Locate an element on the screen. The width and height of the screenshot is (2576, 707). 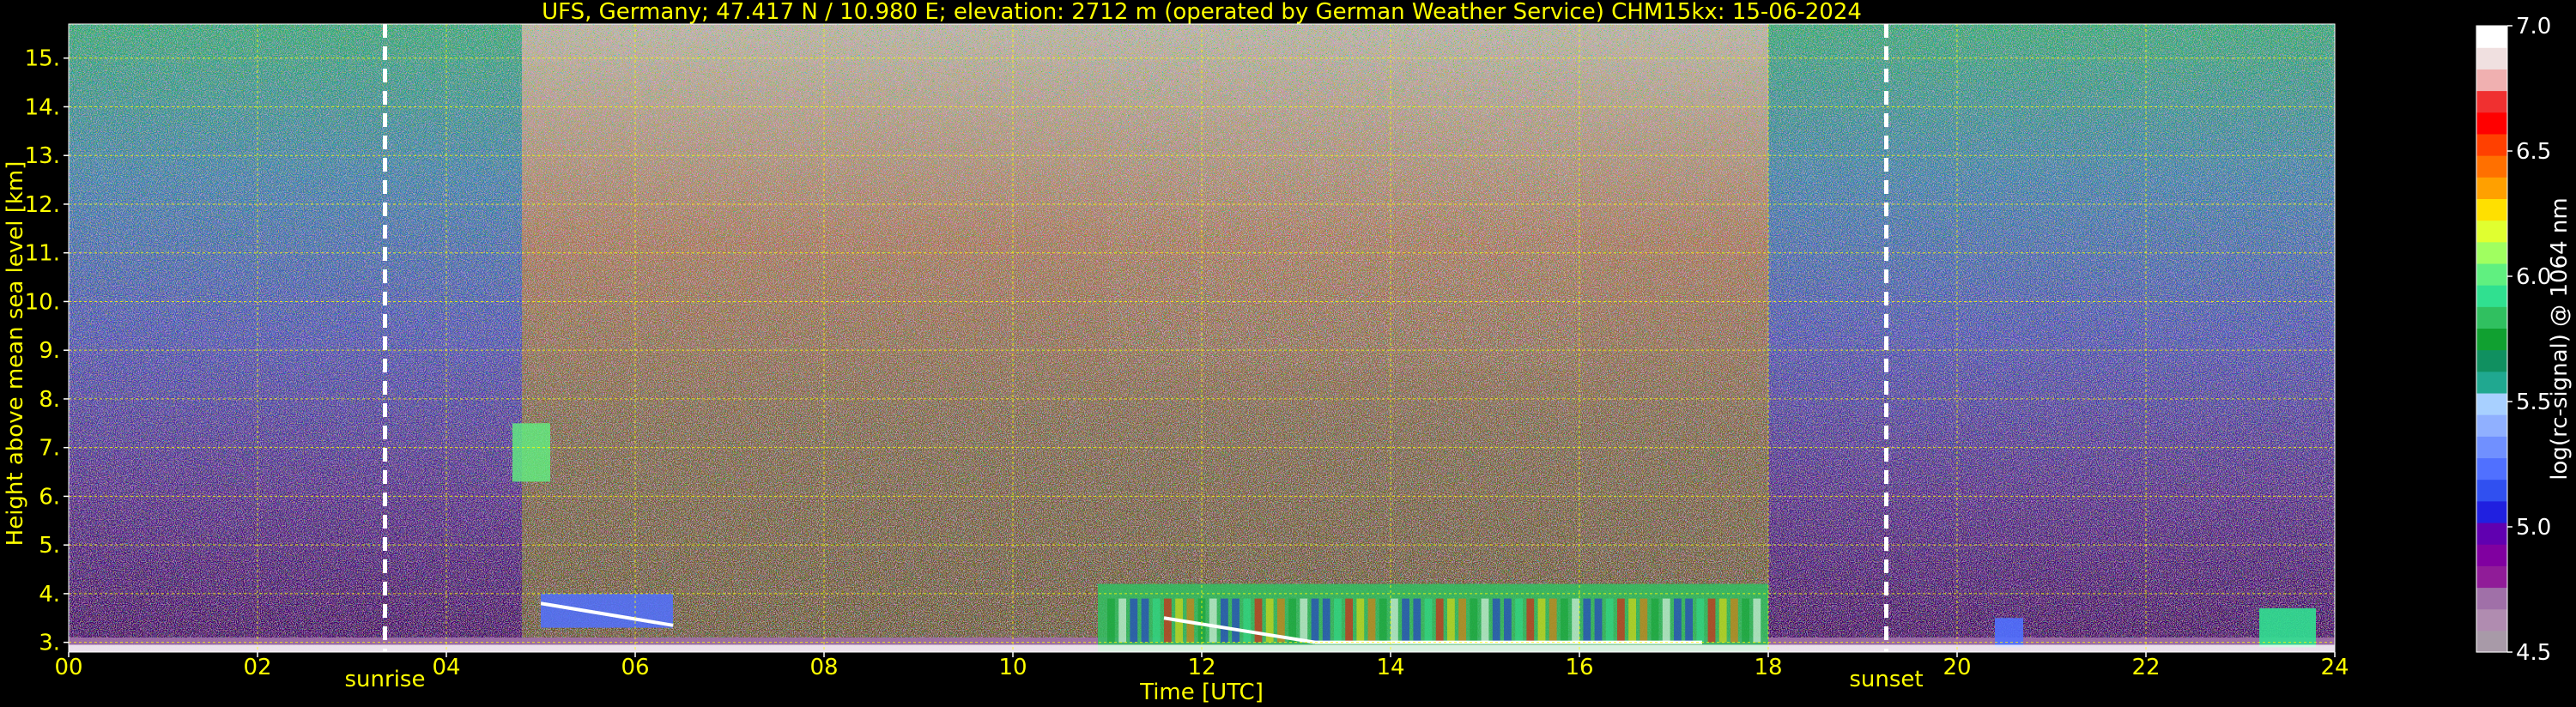
x-tick-label: 14 is located at coordinates (1390, 667).